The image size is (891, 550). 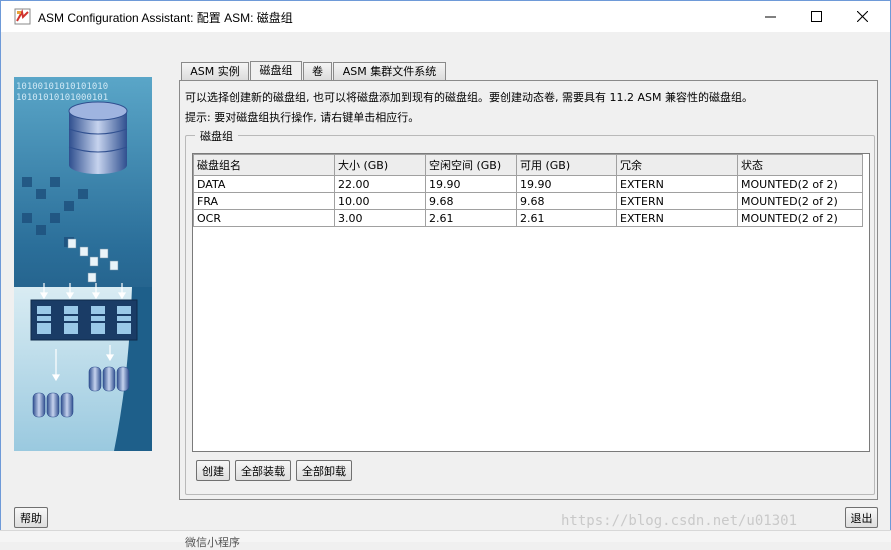 I want to click on create-button: 创建, so click(x=213, y=470).